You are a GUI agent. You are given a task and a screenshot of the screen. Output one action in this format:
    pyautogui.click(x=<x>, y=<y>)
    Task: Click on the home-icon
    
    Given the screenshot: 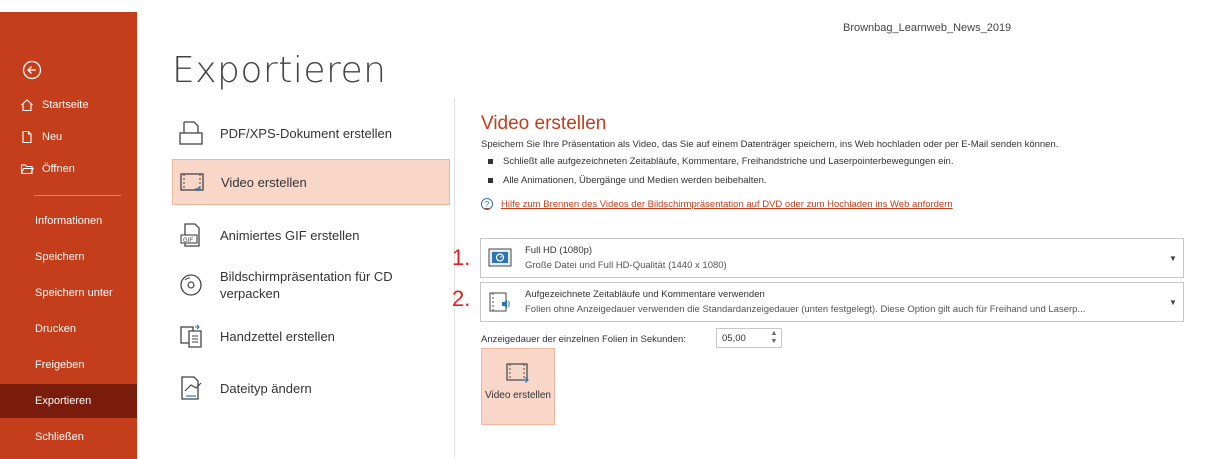 What is the action you would take?
    pyautogui.click(x=27, y=105)
    